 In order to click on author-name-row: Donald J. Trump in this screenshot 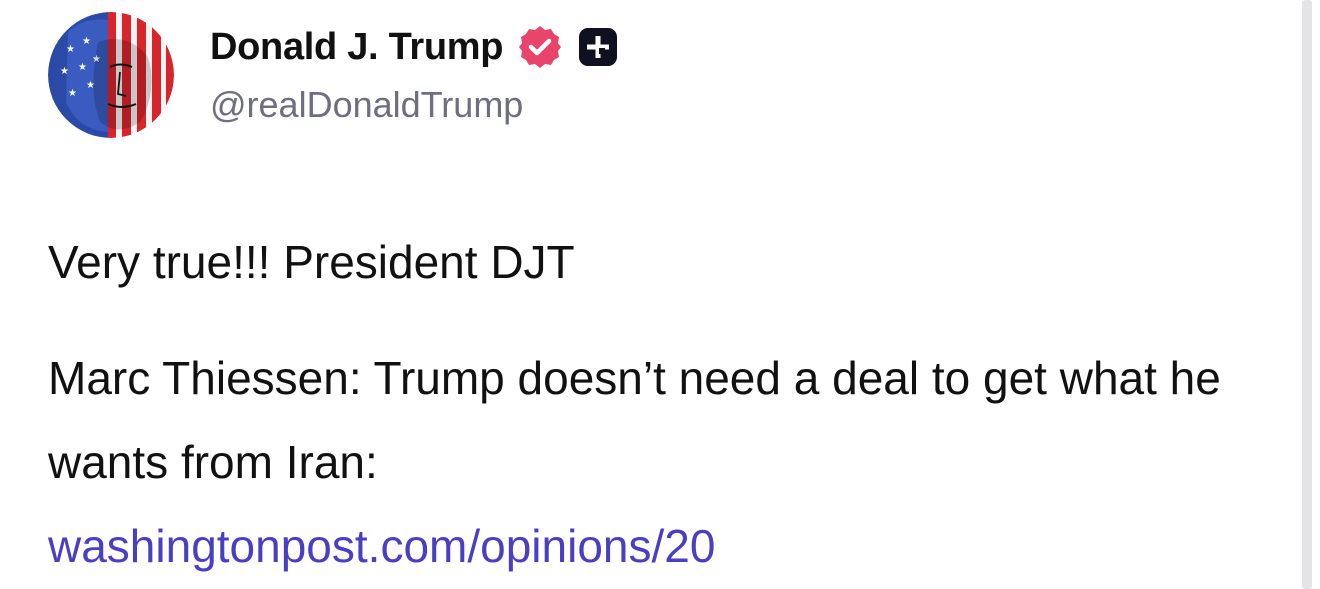, I will do `click(415, 47)`.